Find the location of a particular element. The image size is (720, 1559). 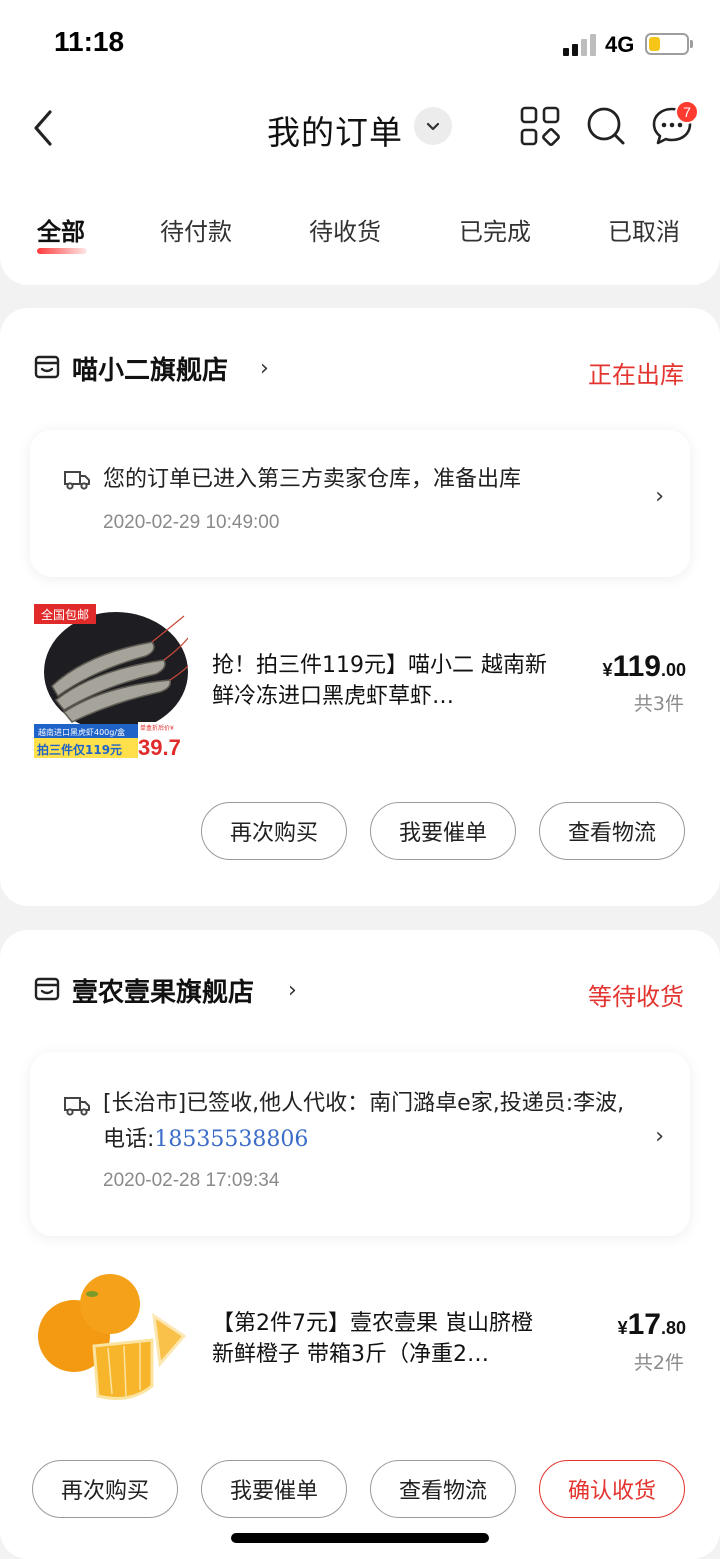

title-dropdown-button is located at coordinates (433, 126).